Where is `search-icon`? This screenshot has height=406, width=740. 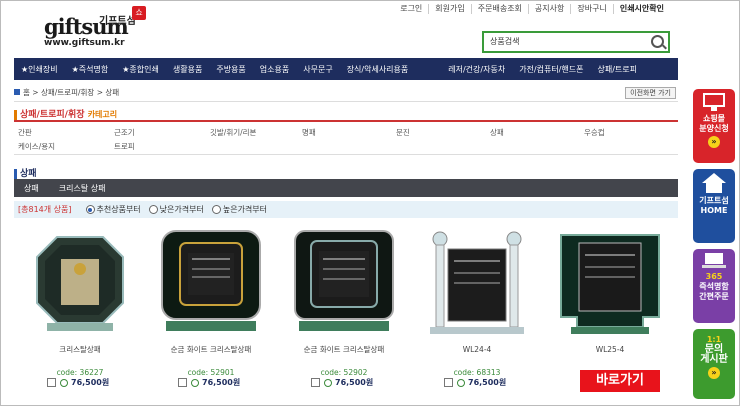
search-icon is located at coordinates (657, 41).